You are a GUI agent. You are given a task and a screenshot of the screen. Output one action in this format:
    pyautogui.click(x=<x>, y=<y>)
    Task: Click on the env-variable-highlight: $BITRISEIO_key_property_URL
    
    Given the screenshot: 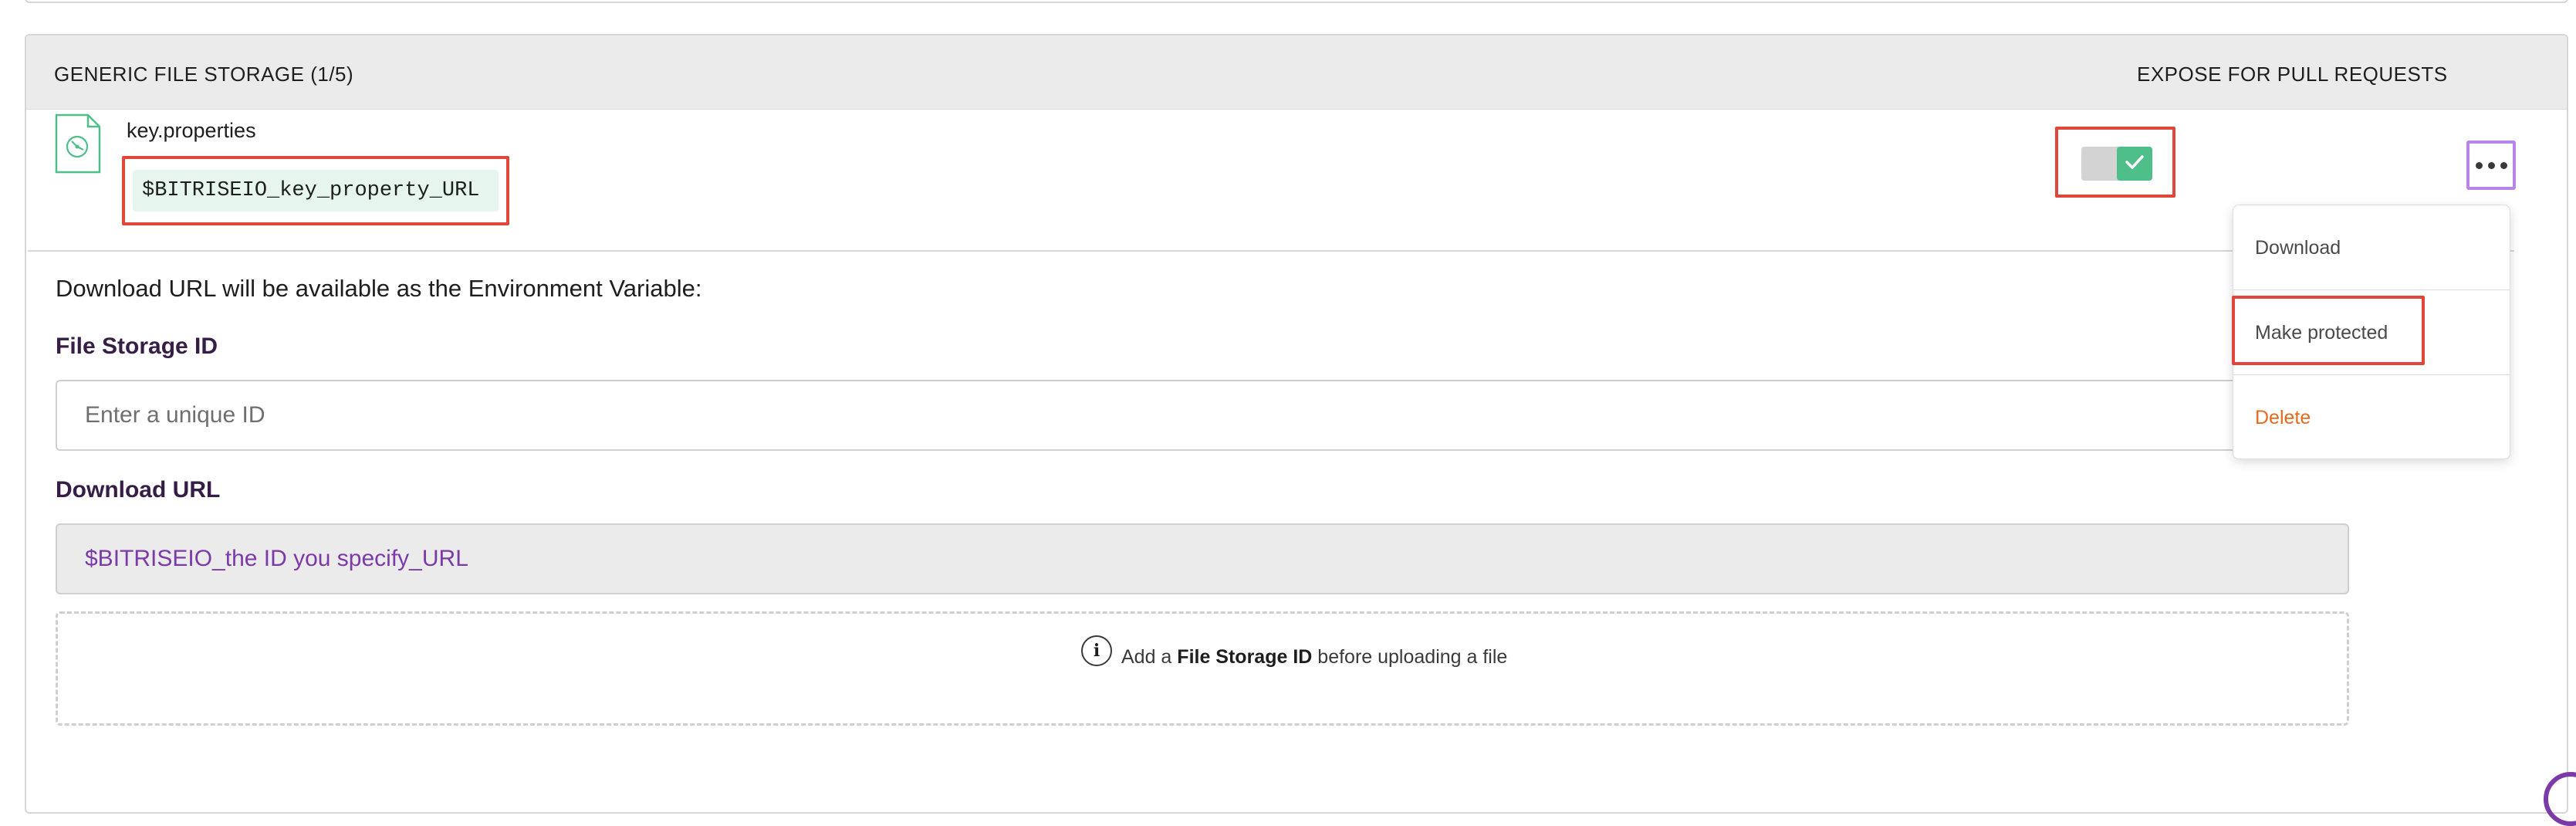 What is the action you would take?
    pyautogui.click(x=315, y=190)
    